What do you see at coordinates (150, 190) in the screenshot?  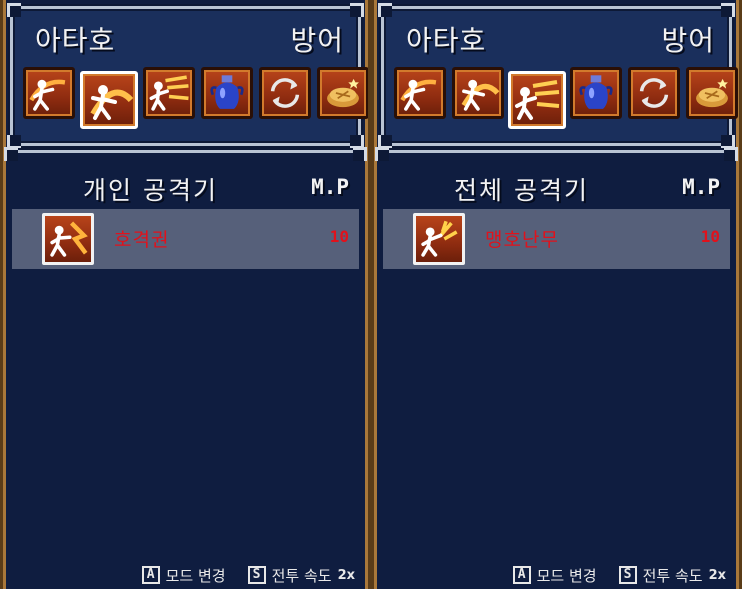 I see `skill-category-title: 개인 공격기` at bounding box center [150, 190].